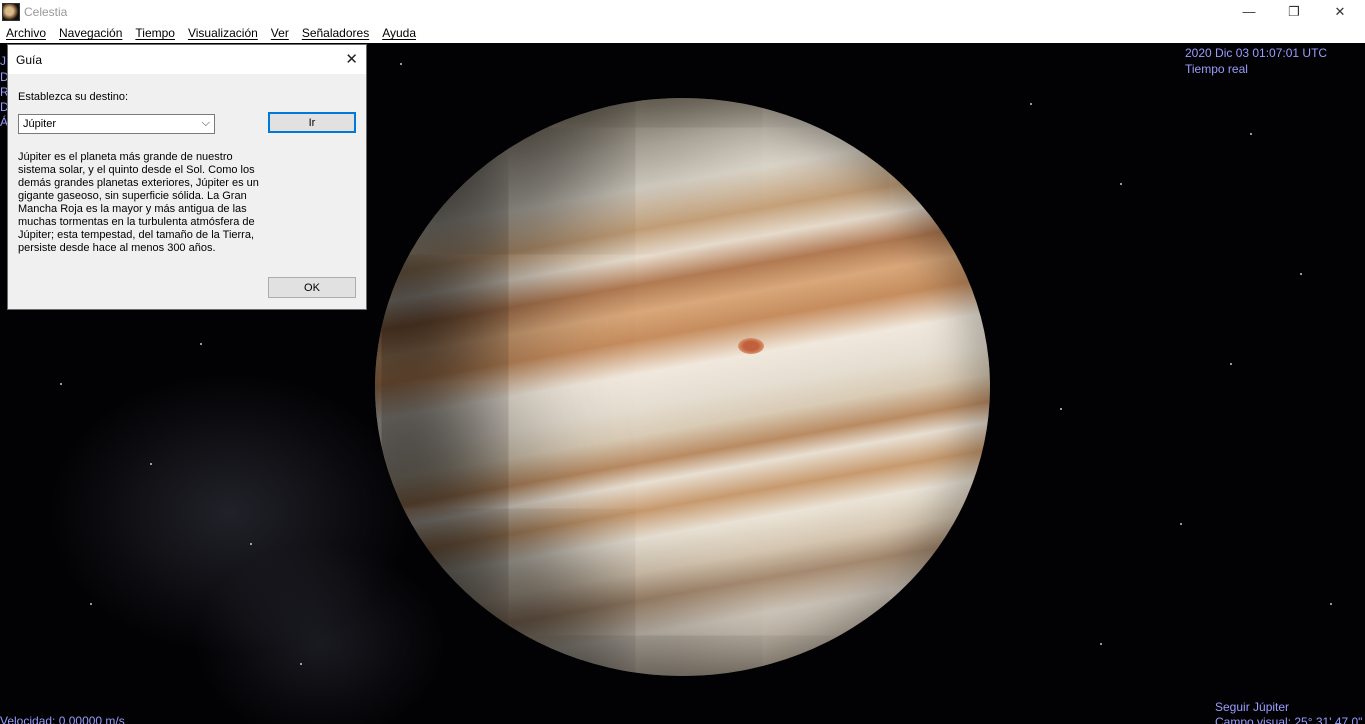 The width and height of the screenshot is (1365, 724). I want to click on title-bar: Celestia — ❐ ✕, so click(682, 11).